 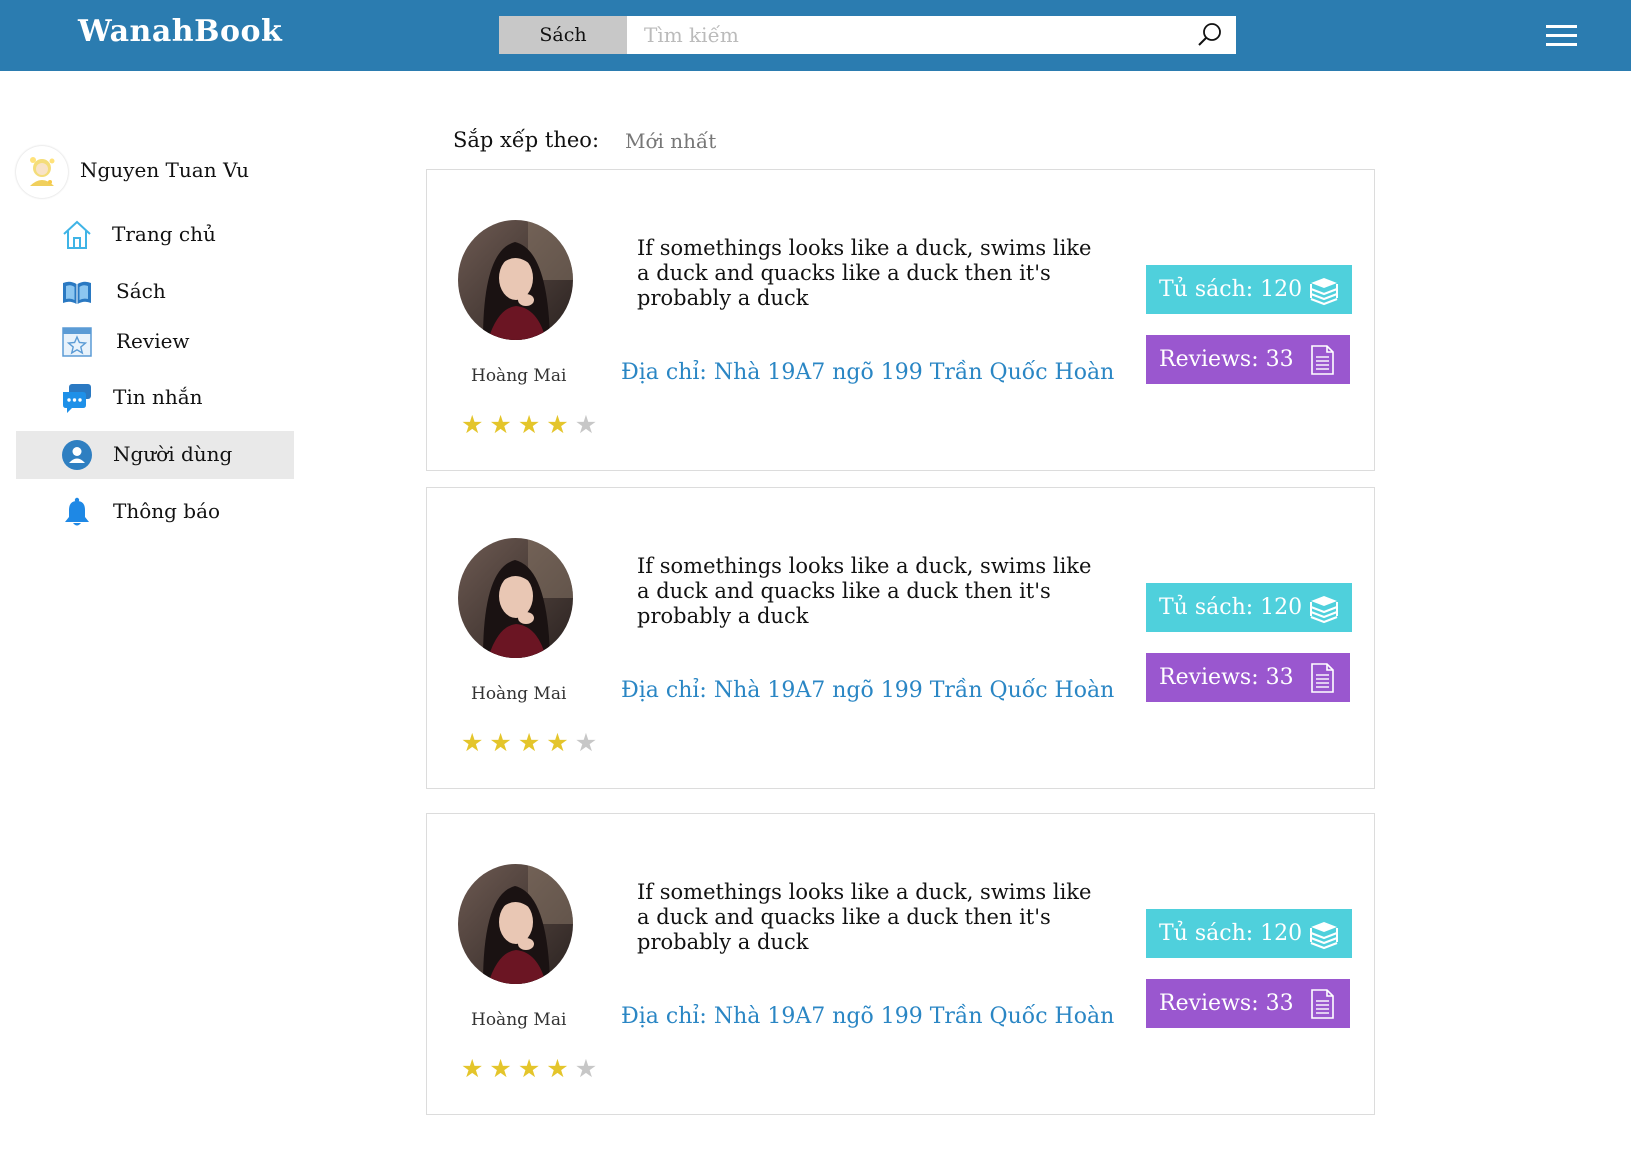 I want to click on sidebar-item-users: Người dùng, so click(x=155, y=455).